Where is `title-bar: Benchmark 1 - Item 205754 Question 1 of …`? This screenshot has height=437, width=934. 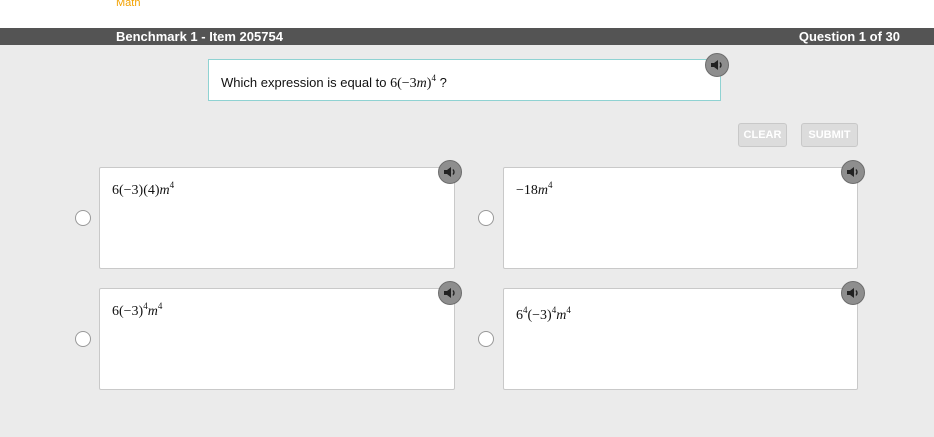
title-bar: Benchmark 1 - Item 205754 Question 1 of … is located at coordinates (467, 36).